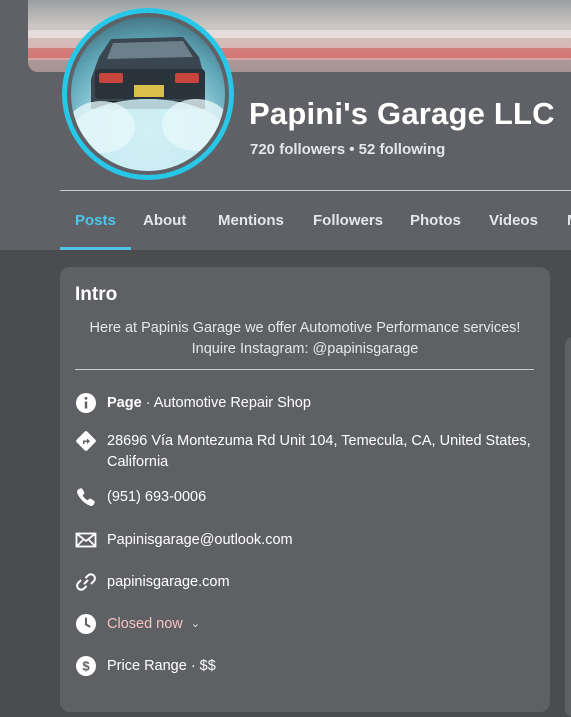 Image resolution: width=571 pixels, height=717 pixels. What do you see at coordinates (304, 369) in the screenshot?
I see `bio-divider` at bounding box center [304, 369].